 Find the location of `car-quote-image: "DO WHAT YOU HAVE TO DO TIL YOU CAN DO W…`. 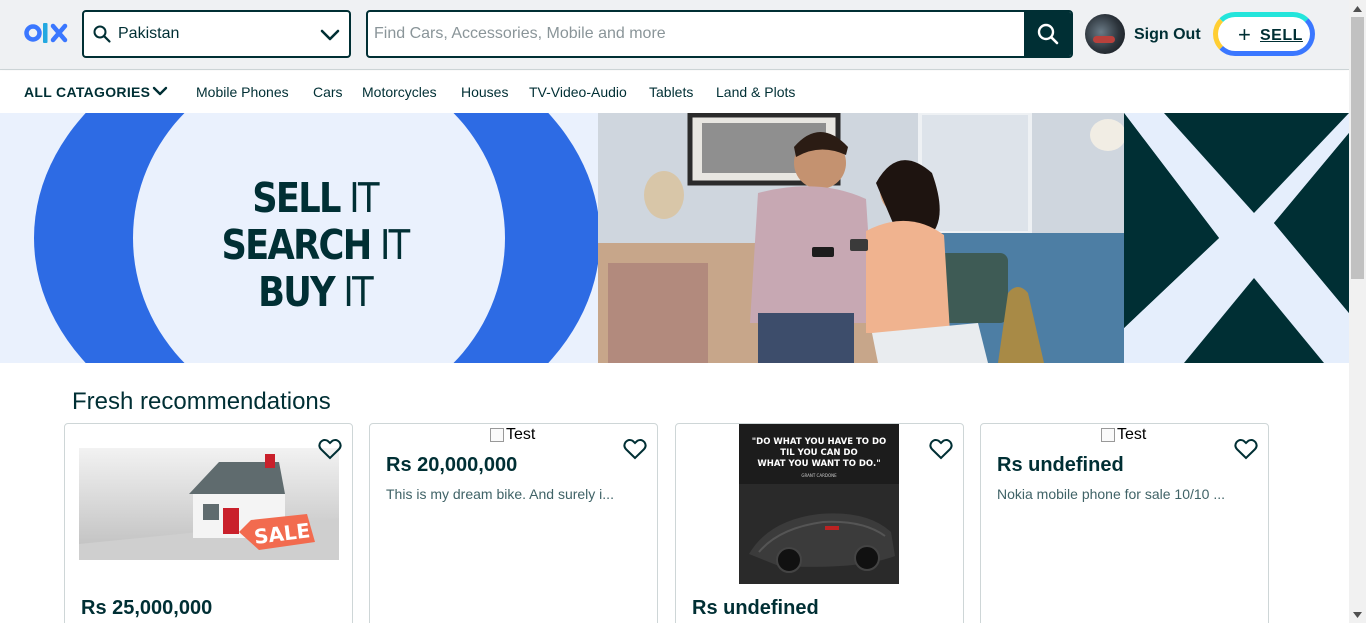

car-quote-image: "DO WHAT YOU HAVE TO DO TIL YOU CAN DO W… is located at coordinates (819, 504).